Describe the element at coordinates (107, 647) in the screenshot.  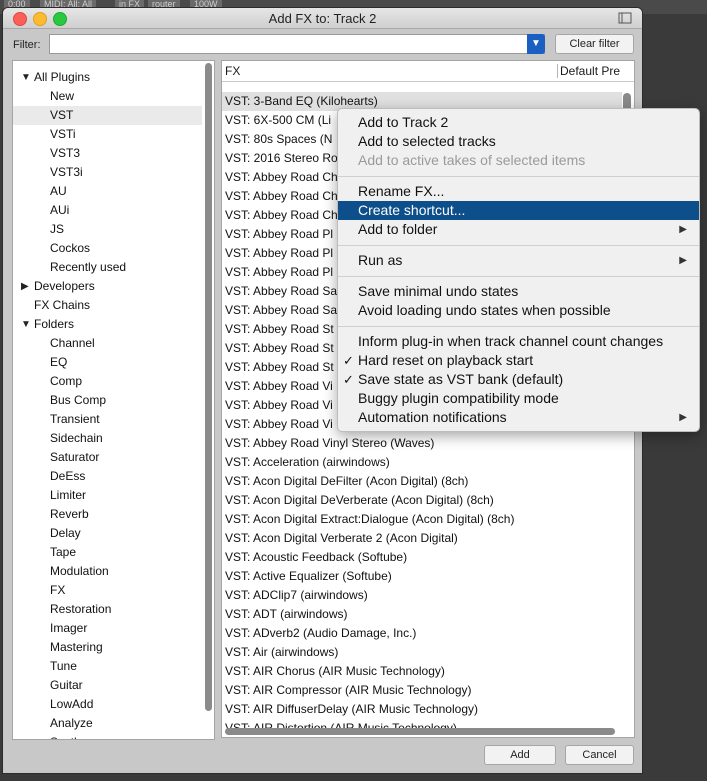
I see `tree-item: Mastering` at that location.